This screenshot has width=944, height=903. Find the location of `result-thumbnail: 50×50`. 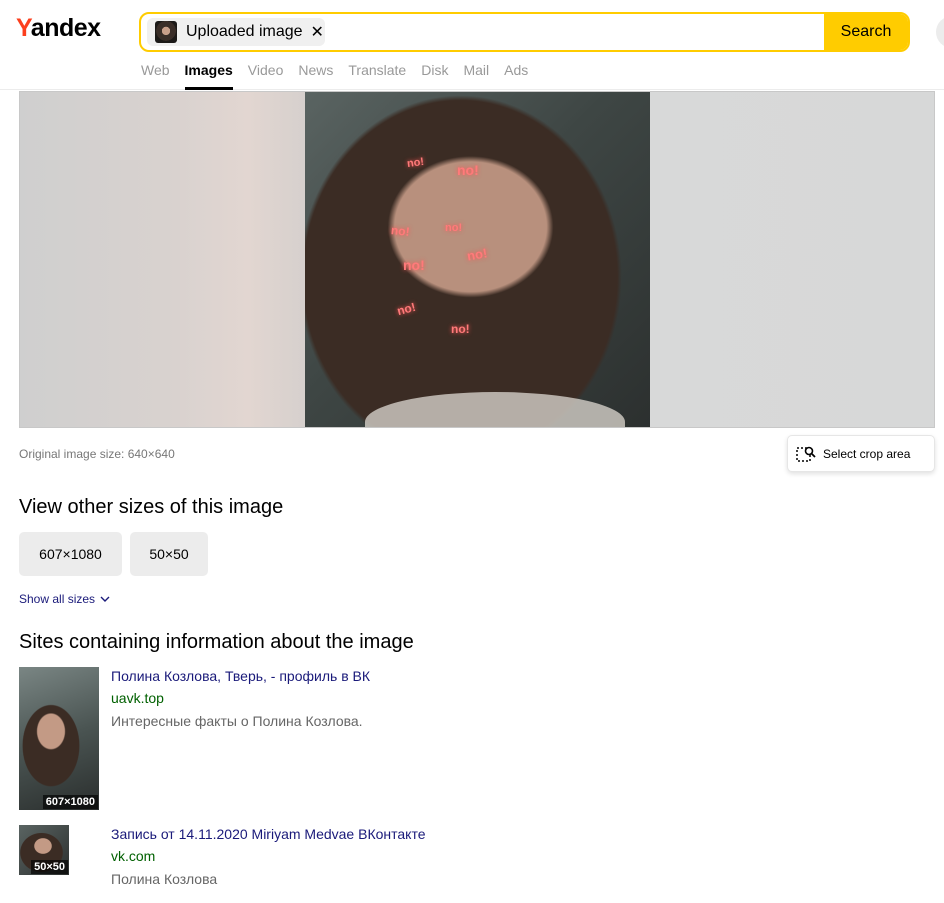

result-thumbnail: 50×50 is located at coordinates (44, 850).